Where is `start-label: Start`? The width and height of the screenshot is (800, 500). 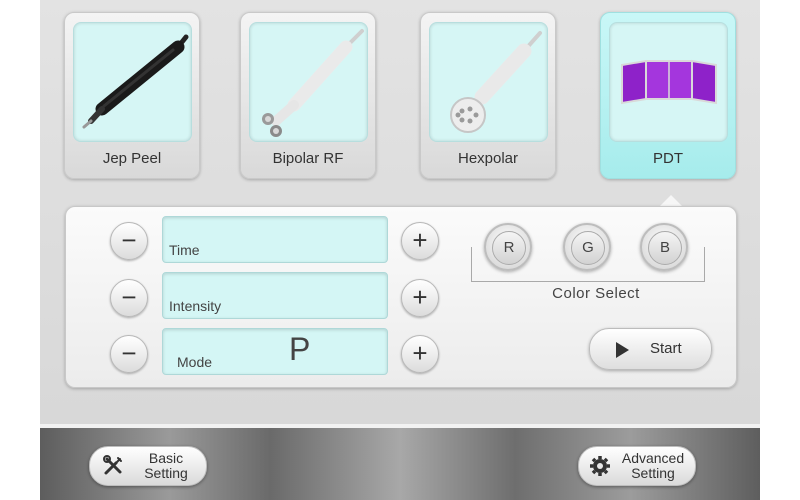
start-label: Start is located at coordinates (666, 348).